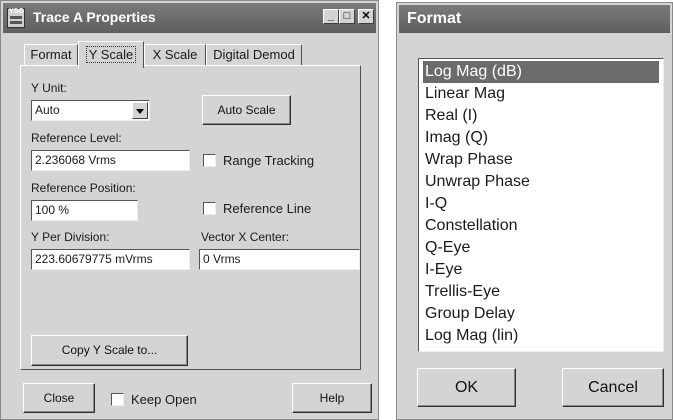 The image size is (673, 420). I want to click on app-icon: YSG, so click(16, 18).